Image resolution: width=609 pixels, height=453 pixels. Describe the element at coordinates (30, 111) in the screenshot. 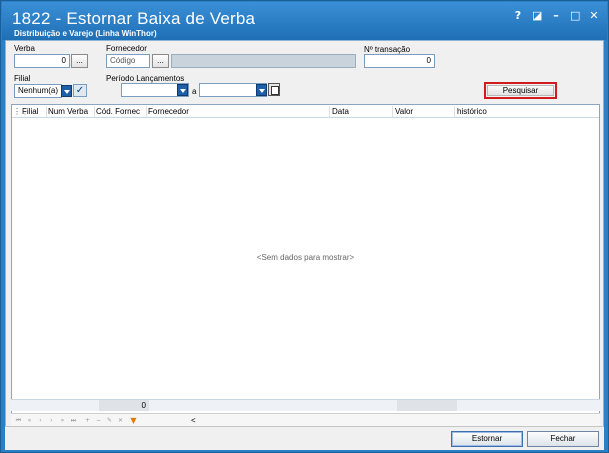

I see `column-filial: Filial` at that location.